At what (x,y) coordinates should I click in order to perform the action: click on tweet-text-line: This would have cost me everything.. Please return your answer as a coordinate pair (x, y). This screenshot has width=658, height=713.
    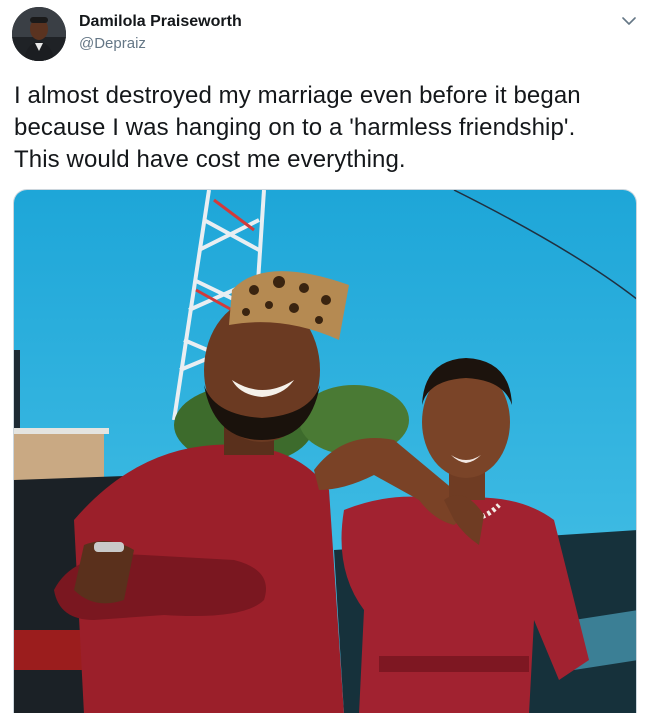
    Looking at the image, I should click on (210, 159).